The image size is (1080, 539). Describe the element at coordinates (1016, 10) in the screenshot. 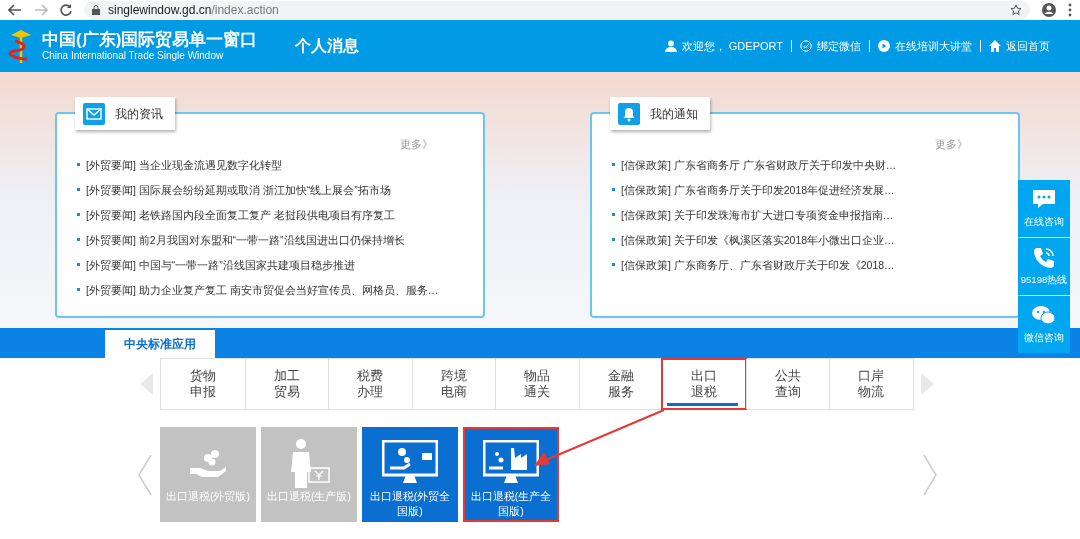

I see `star-icon` at that location.